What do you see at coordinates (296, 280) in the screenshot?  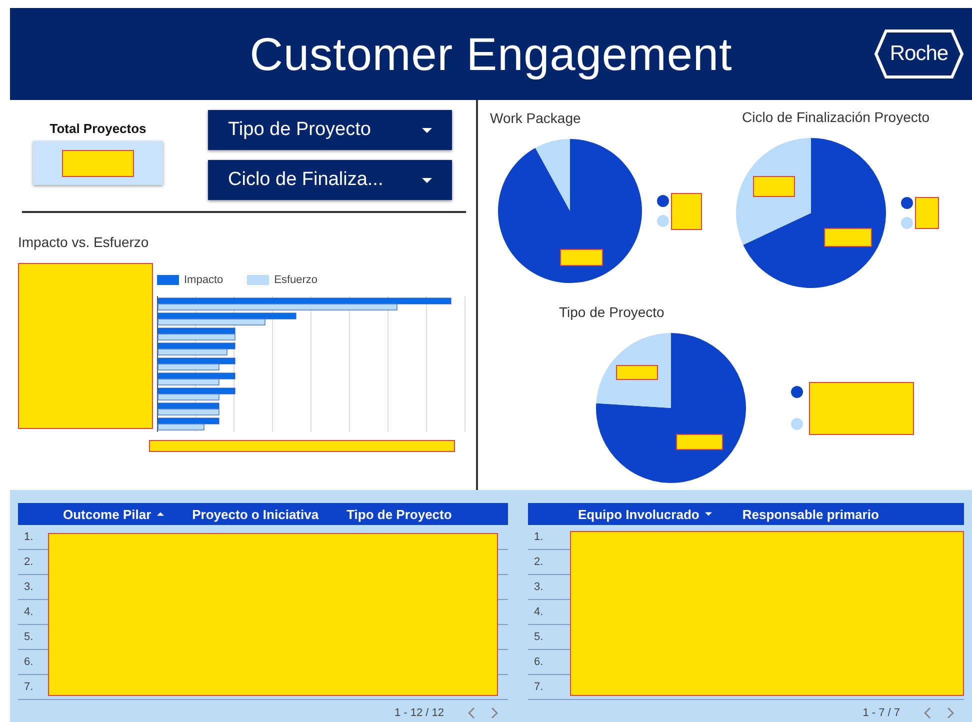 I see `legend-label: Esfuerzo` at bounding box center [296, 280].